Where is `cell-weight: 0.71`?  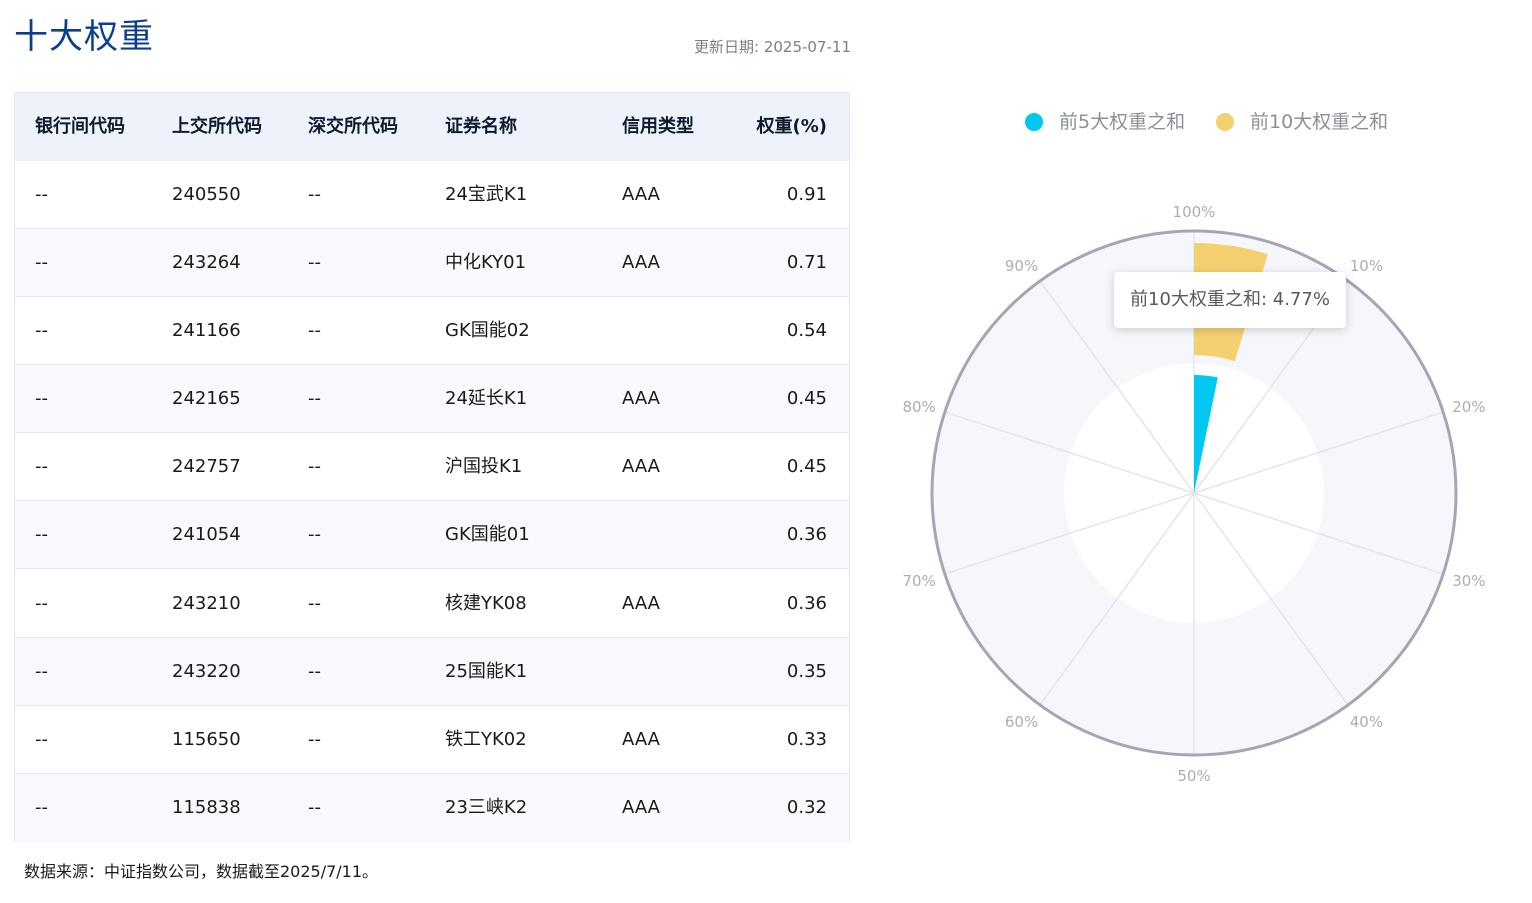
cell-weight: 0.71 is located at coordinates (806, 262).